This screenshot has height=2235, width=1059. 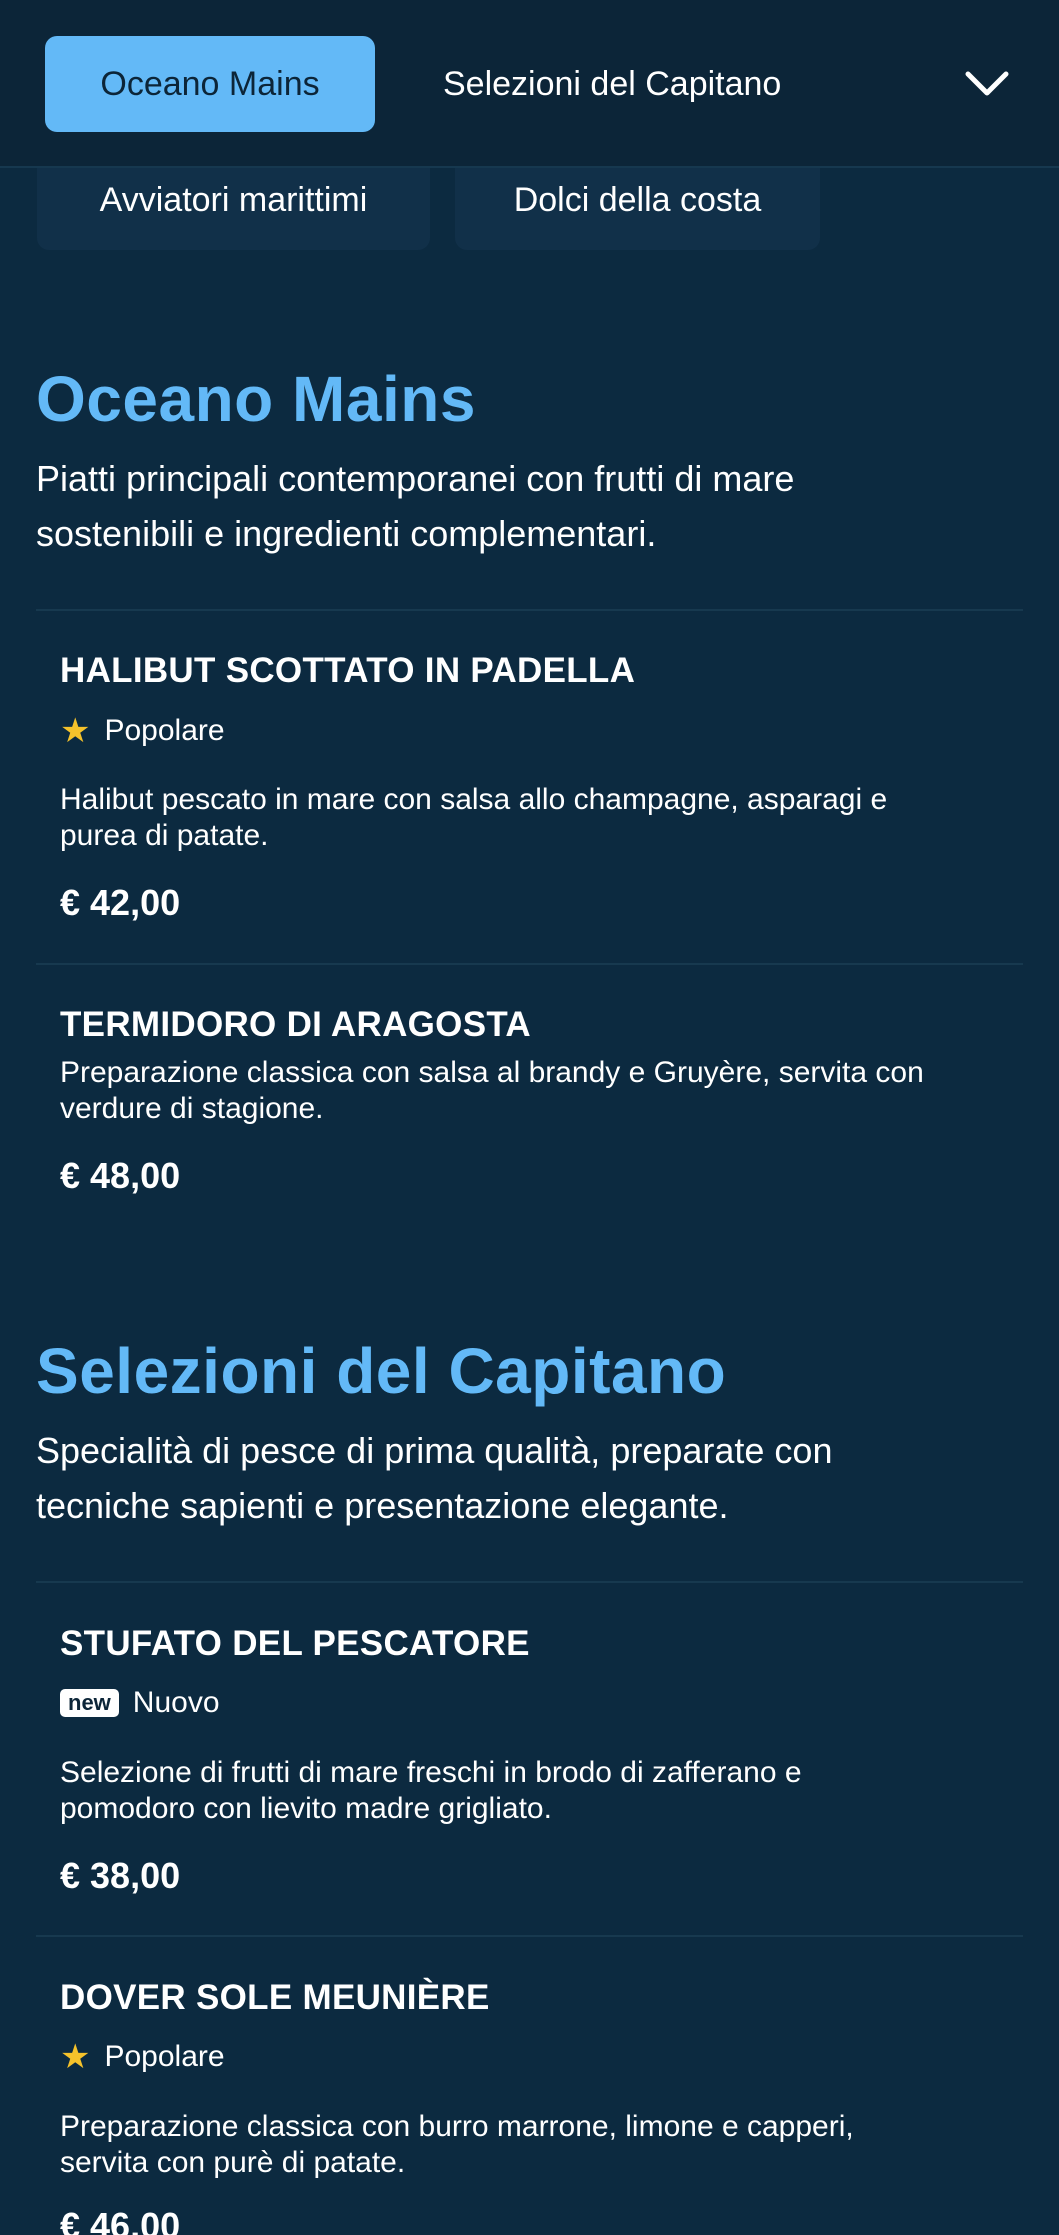 I want to click on menu-item-price: € 46,00, so click(x=120, y=2220).